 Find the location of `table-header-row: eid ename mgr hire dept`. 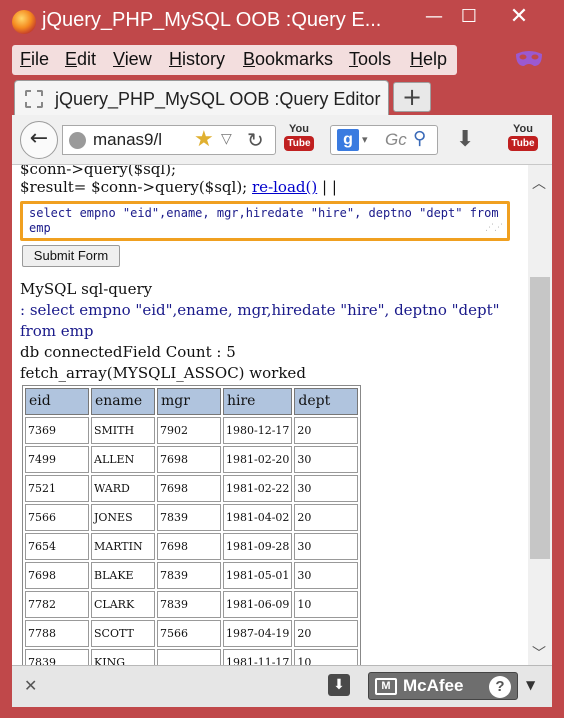

table-header-row: eid ename mgr hire dept is located at coordinates (192, 401).